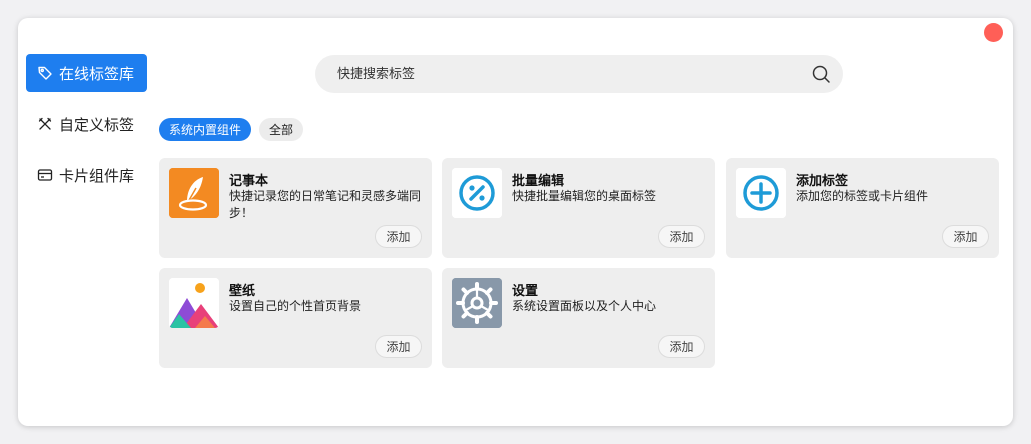 The width and height of the screenshot is (1031, 444). I want to click on batch-edit-icon, so click(477, 193).